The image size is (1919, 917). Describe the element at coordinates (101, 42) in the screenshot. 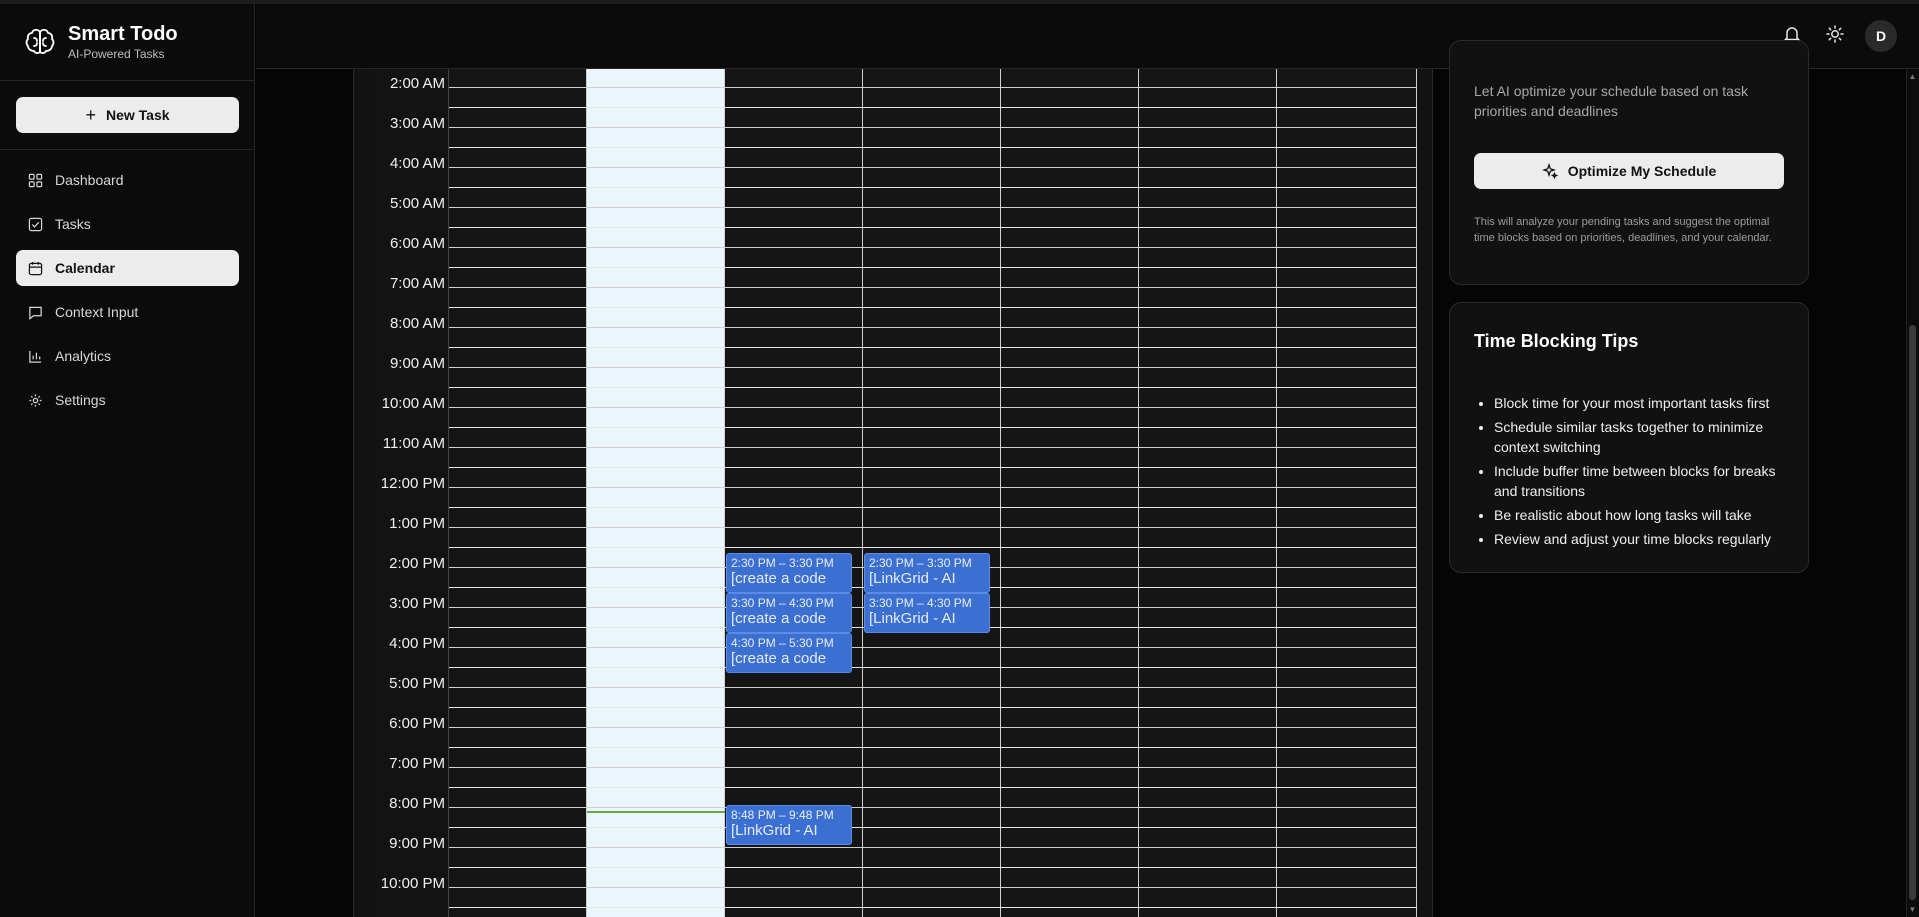

I see `brand: Smart Todo AI-Powered Tasks` at that location.